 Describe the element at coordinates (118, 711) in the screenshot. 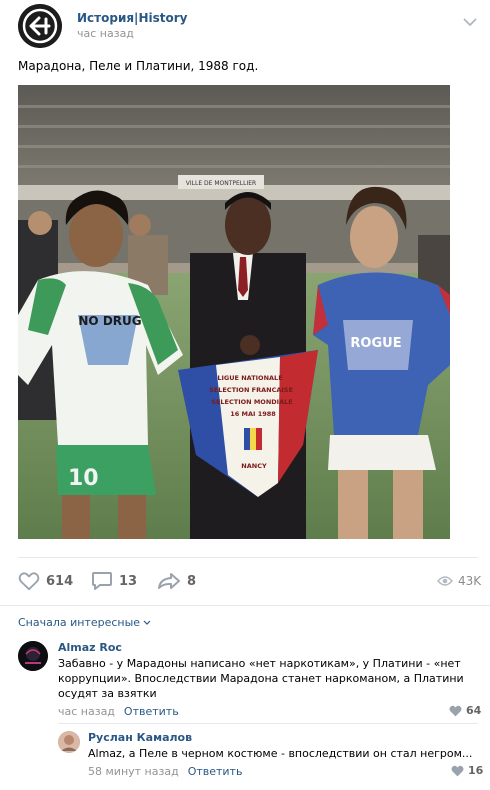

I see `comment-meta: час назад Ответить` at that location.